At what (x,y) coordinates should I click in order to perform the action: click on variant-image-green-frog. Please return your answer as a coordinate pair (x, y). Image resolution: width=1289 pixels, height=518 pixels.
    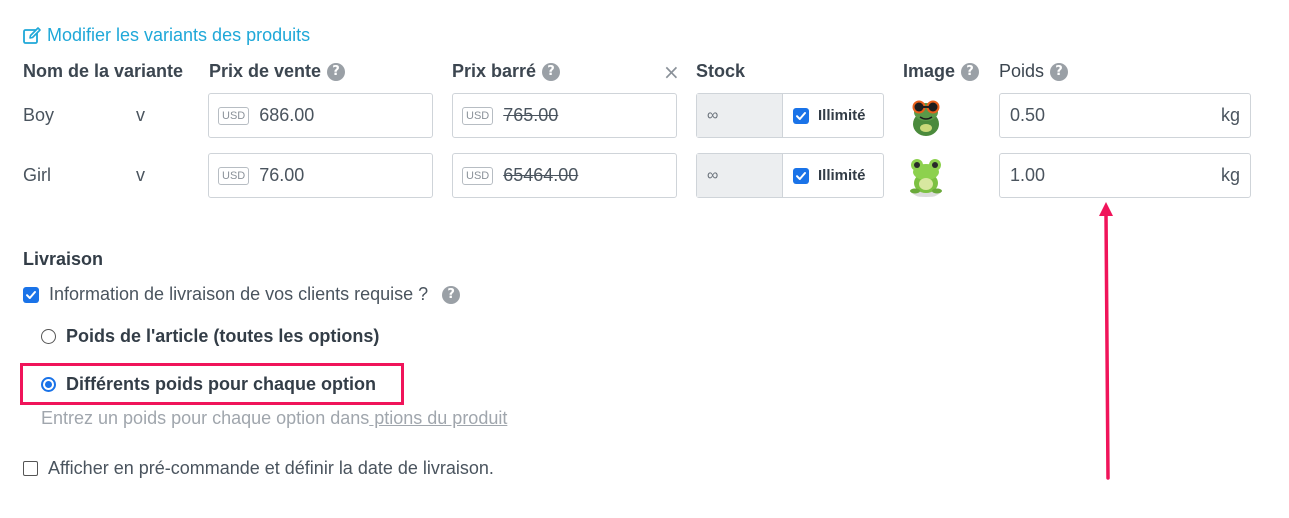
    Looking at the image, I should click on (926, 175).